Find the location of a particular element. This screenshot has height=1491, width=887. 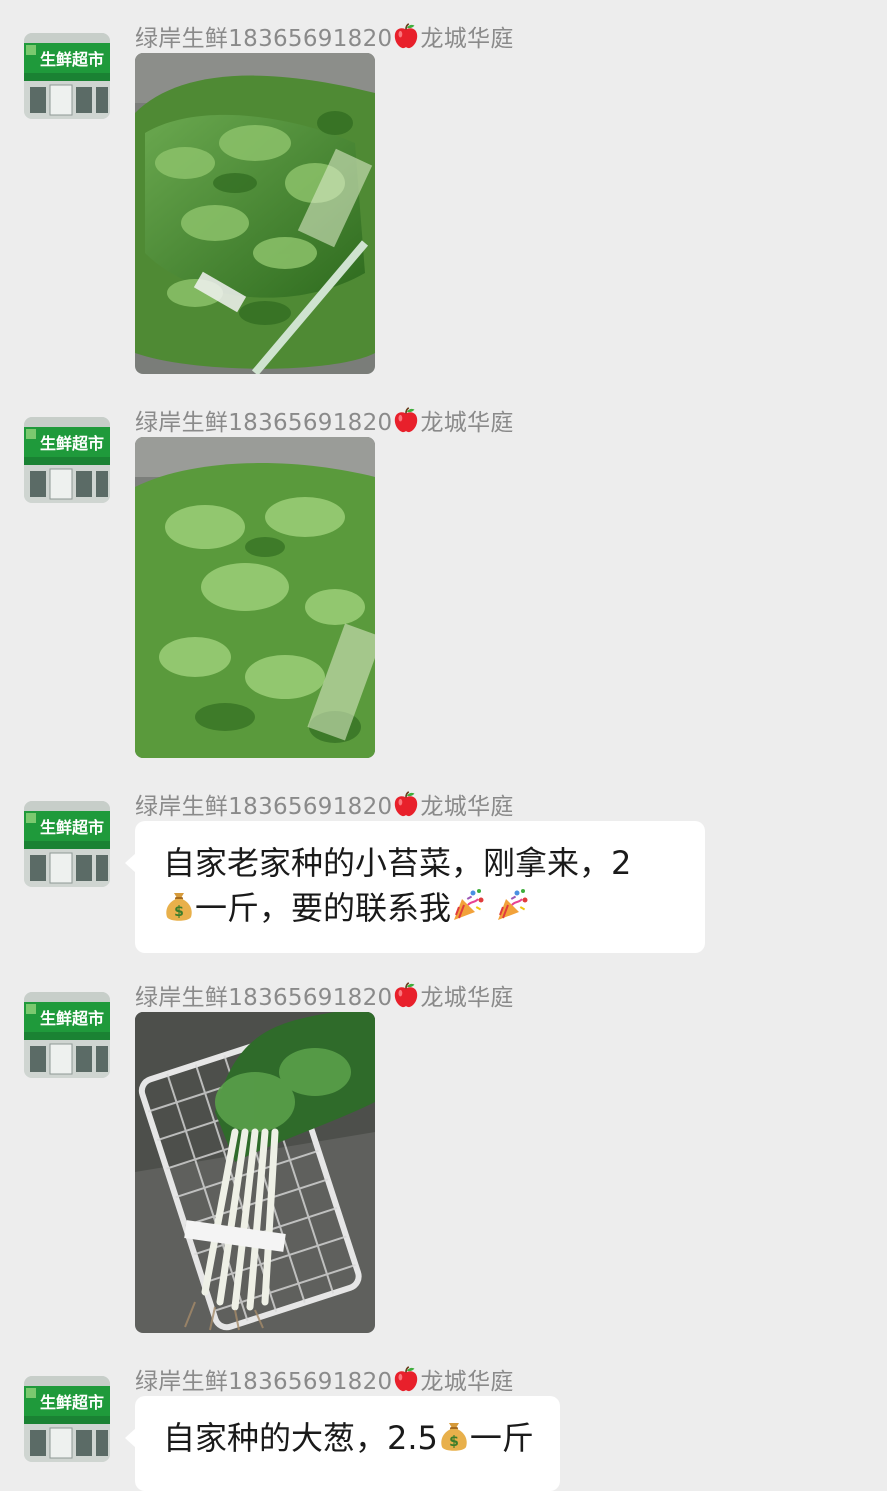

message-text-line: 一斤，要的联系我 is located at coordinates (421, 908).